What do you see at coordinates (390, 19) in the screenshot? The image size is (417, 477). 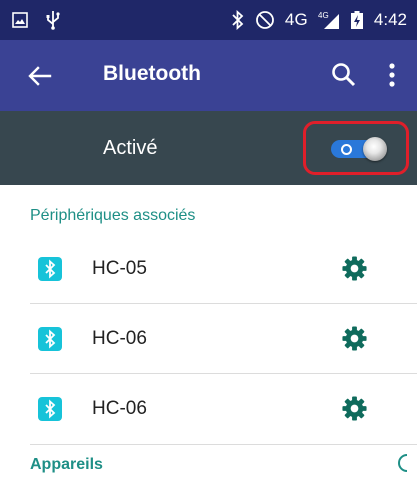 I see `clock: 4:42` at bounding box center [390, 19].